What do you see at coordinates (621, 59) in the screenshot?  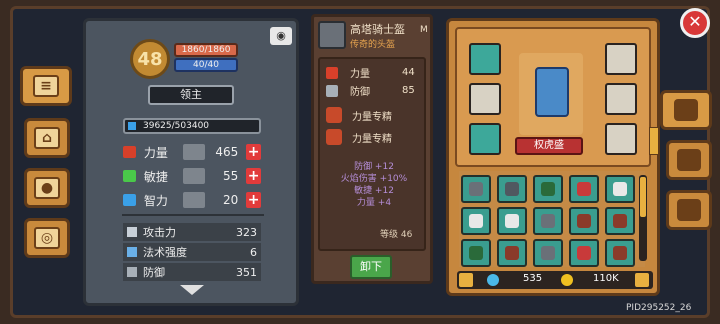 I see `helmet-slot` at bounding box center [621, 59].